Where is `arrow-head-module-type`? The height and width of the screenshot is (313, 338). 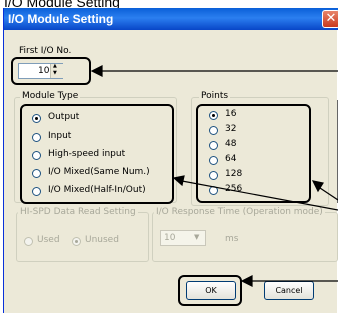 arrow-head-module-type is located at coordinates (178, 181).